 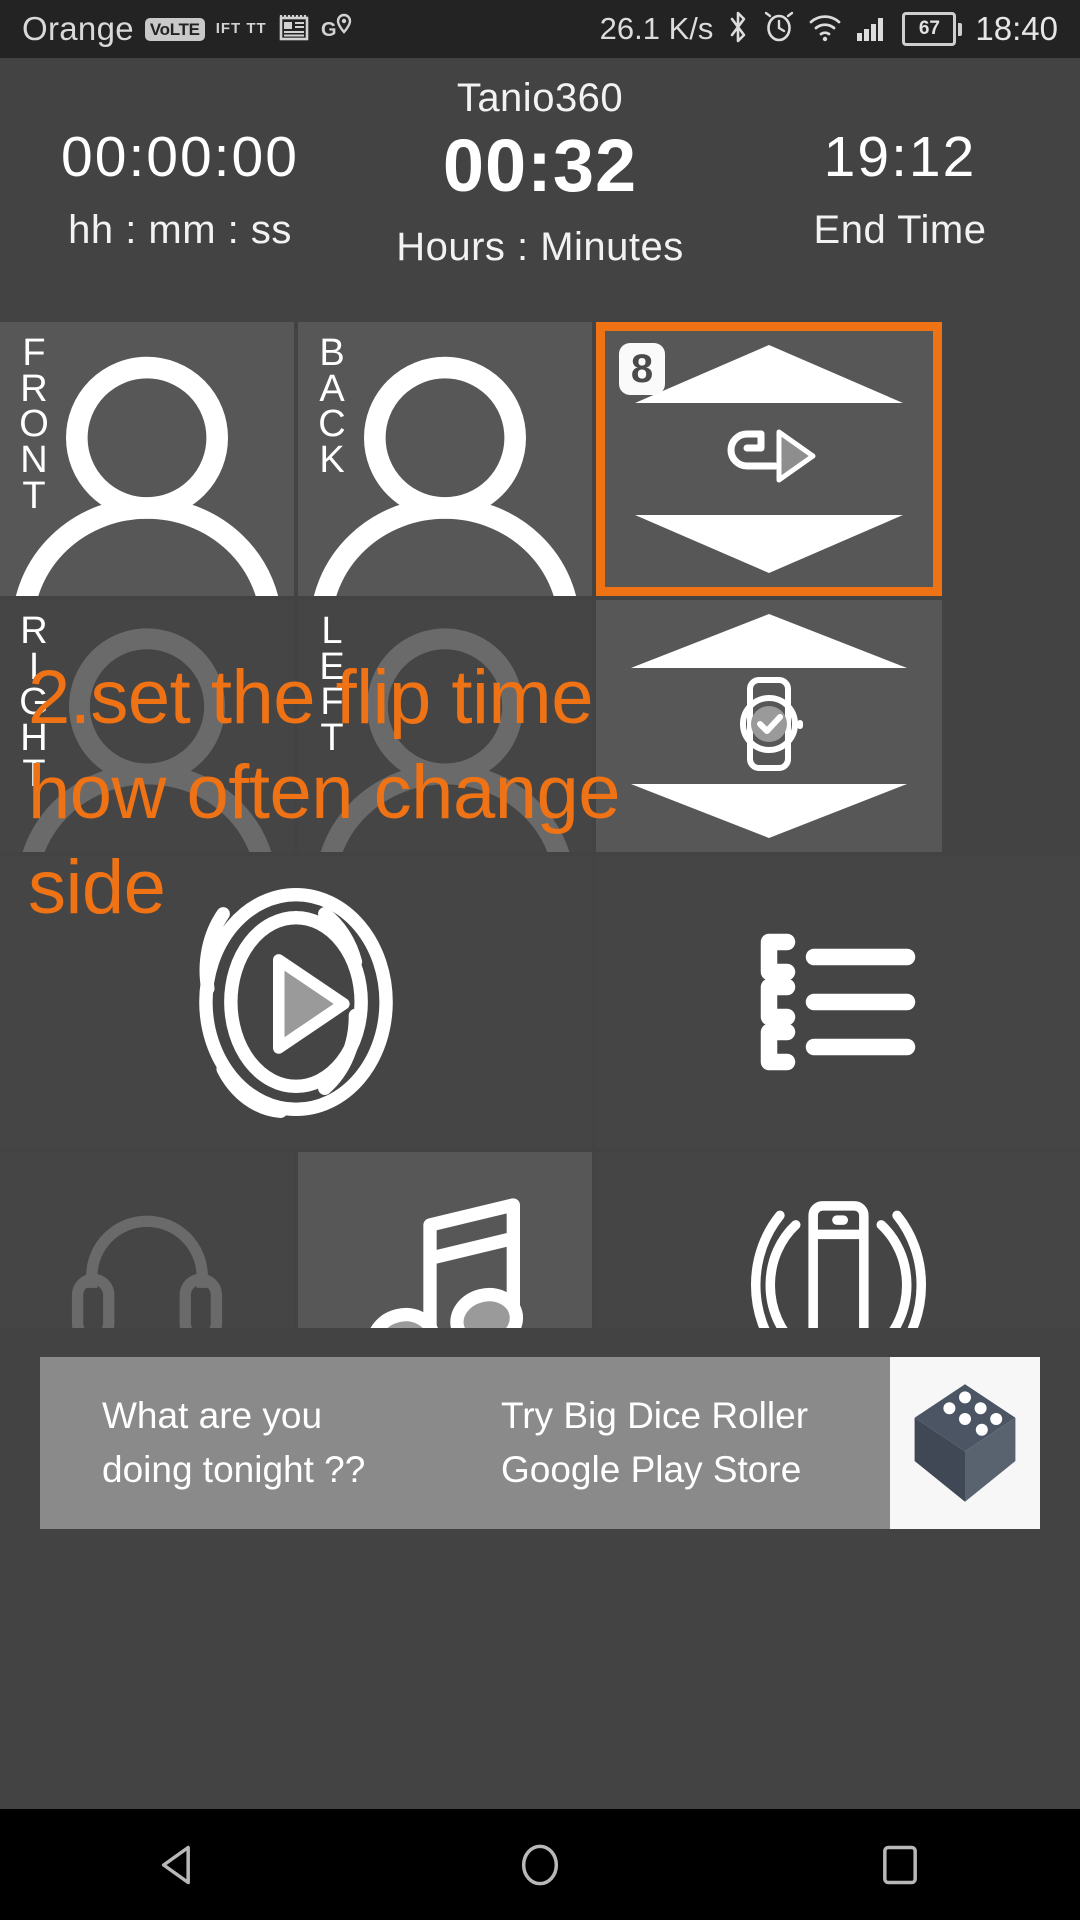 I want to click on end-time-label: End Time, so click(x=900, y=230).